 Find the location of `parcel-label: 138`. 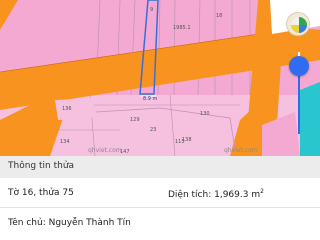

parcel-label: 138 is located at coordinates (187, 140).